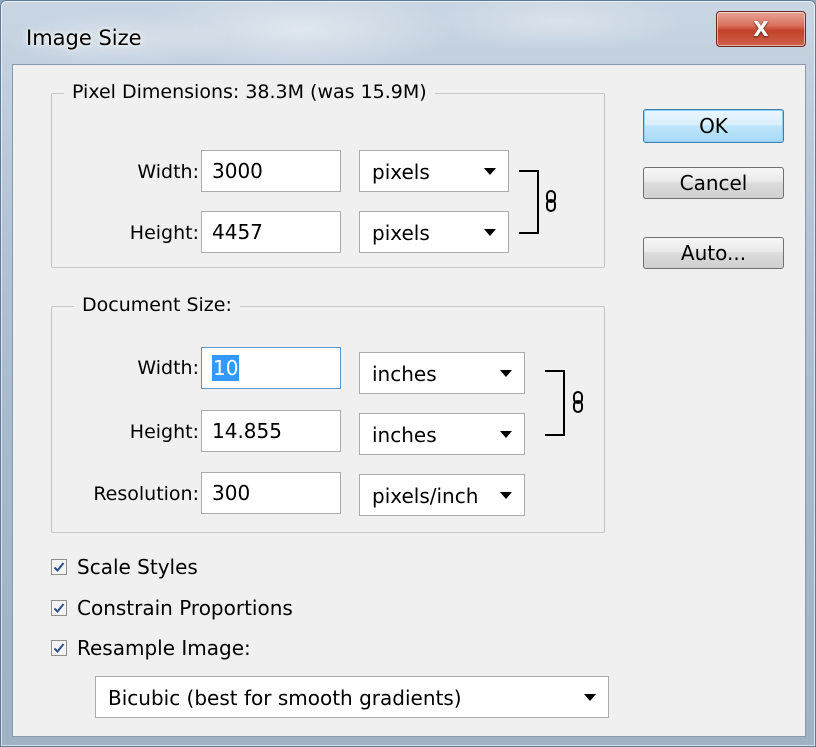 The height and width of the screenshot is (747, 816). What do you see at coordinates (237, 171) in the screenshot?
I see `pixel-width-value: 3000` at bounding box center [237, 171].